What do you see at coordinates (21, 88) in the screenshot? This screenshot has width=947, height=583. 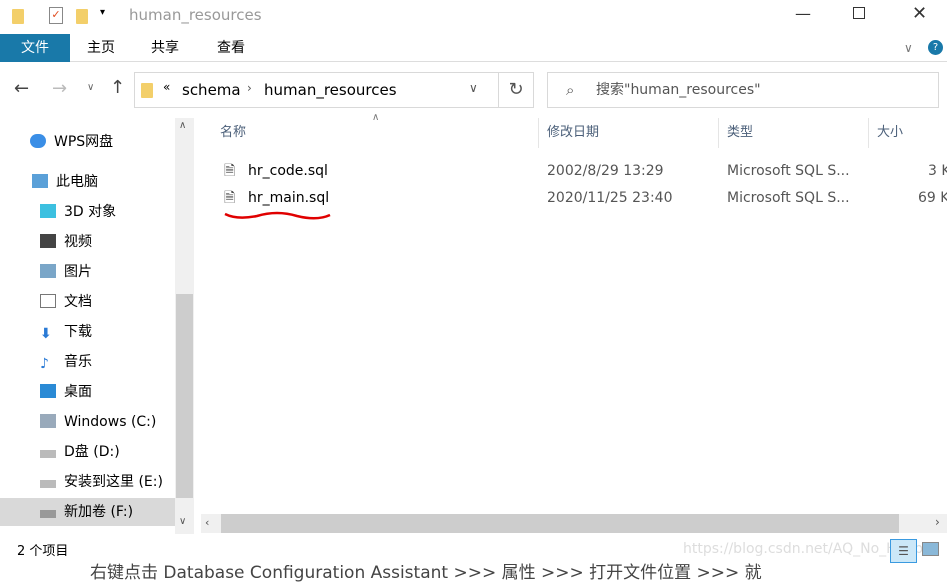 I see `back-button: ←` at bounding box center [21, 88].